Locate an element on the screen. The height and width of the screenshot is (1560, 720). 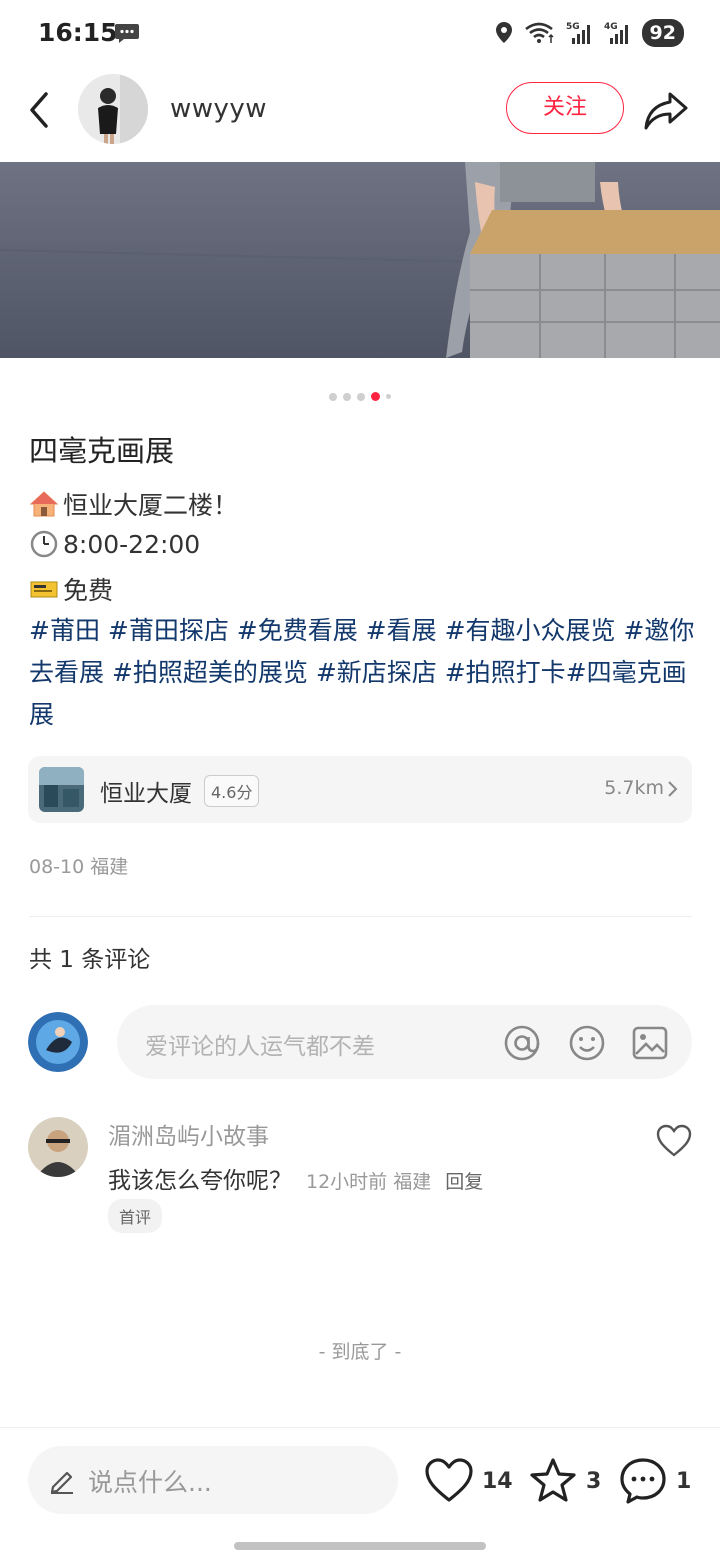
house-icon is located at coordinates (44, 504).